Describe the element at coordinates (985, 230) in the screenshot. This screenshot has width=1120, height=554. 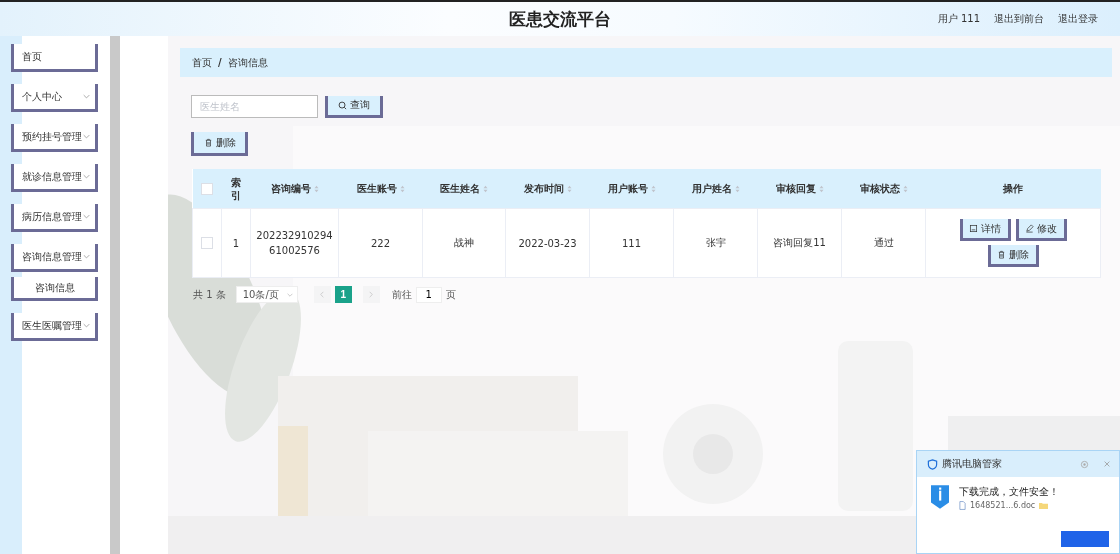
I see `detail-button: 详情` at that location.